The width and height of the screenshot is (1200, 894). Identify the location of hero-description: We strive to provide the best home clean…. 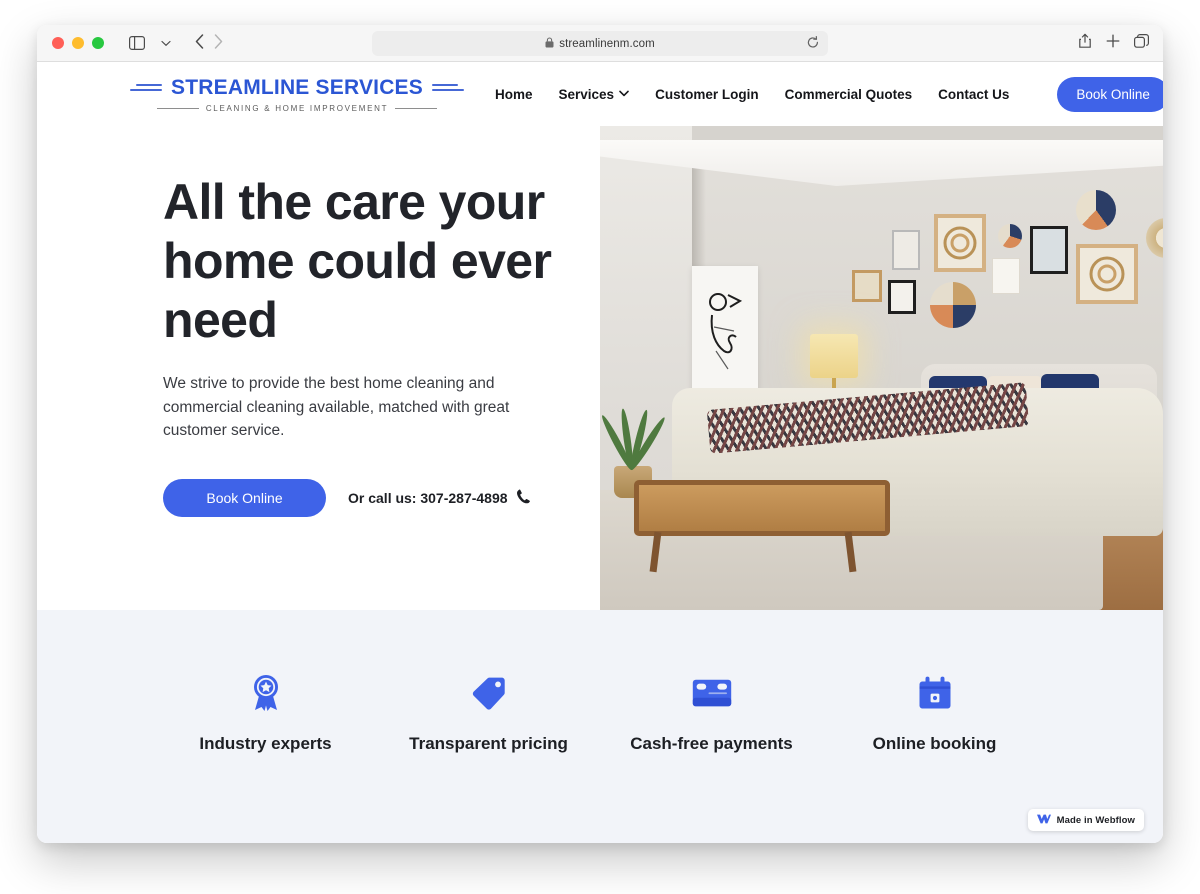
(336, 407).